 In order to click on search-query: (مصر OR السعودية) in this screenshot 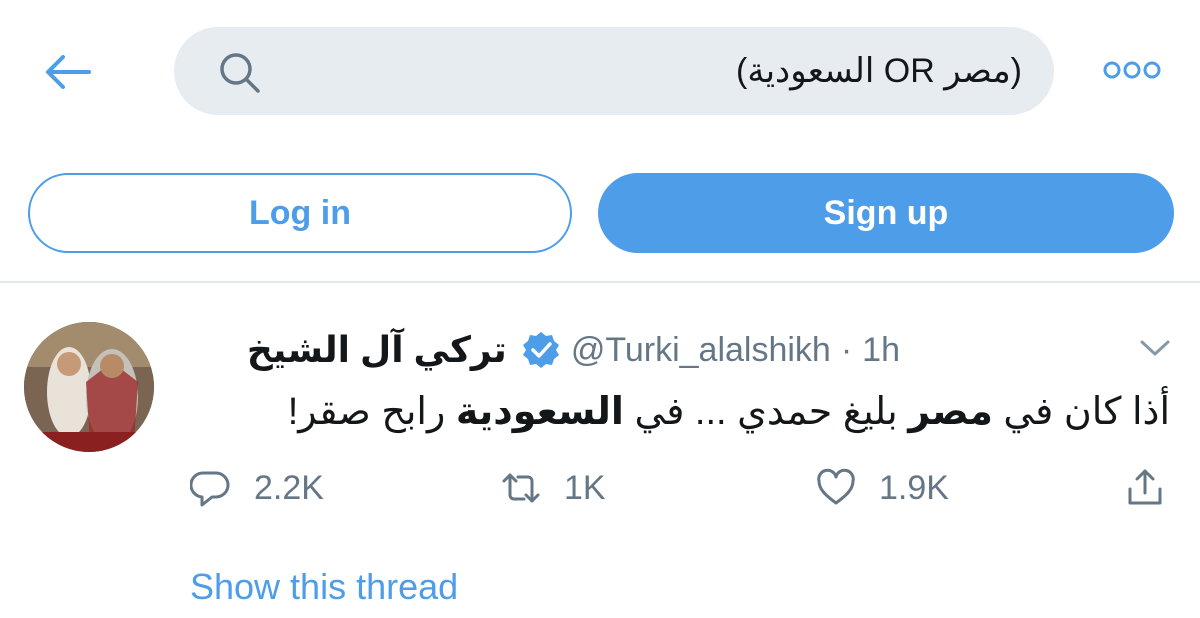, I will do `click(879, 71)`.